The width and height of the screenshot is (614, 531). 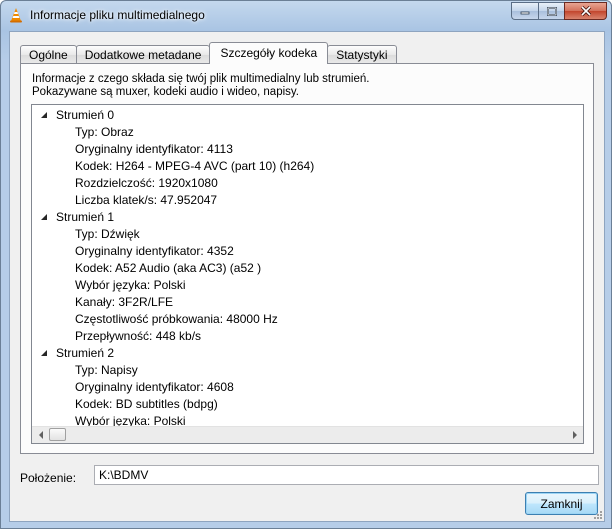 What do you see at coordinates (307, 183) in the screenshot?
I see `tree-item-property: Rozdzielczość: 1920x1080` at bounding box center [307, 183].